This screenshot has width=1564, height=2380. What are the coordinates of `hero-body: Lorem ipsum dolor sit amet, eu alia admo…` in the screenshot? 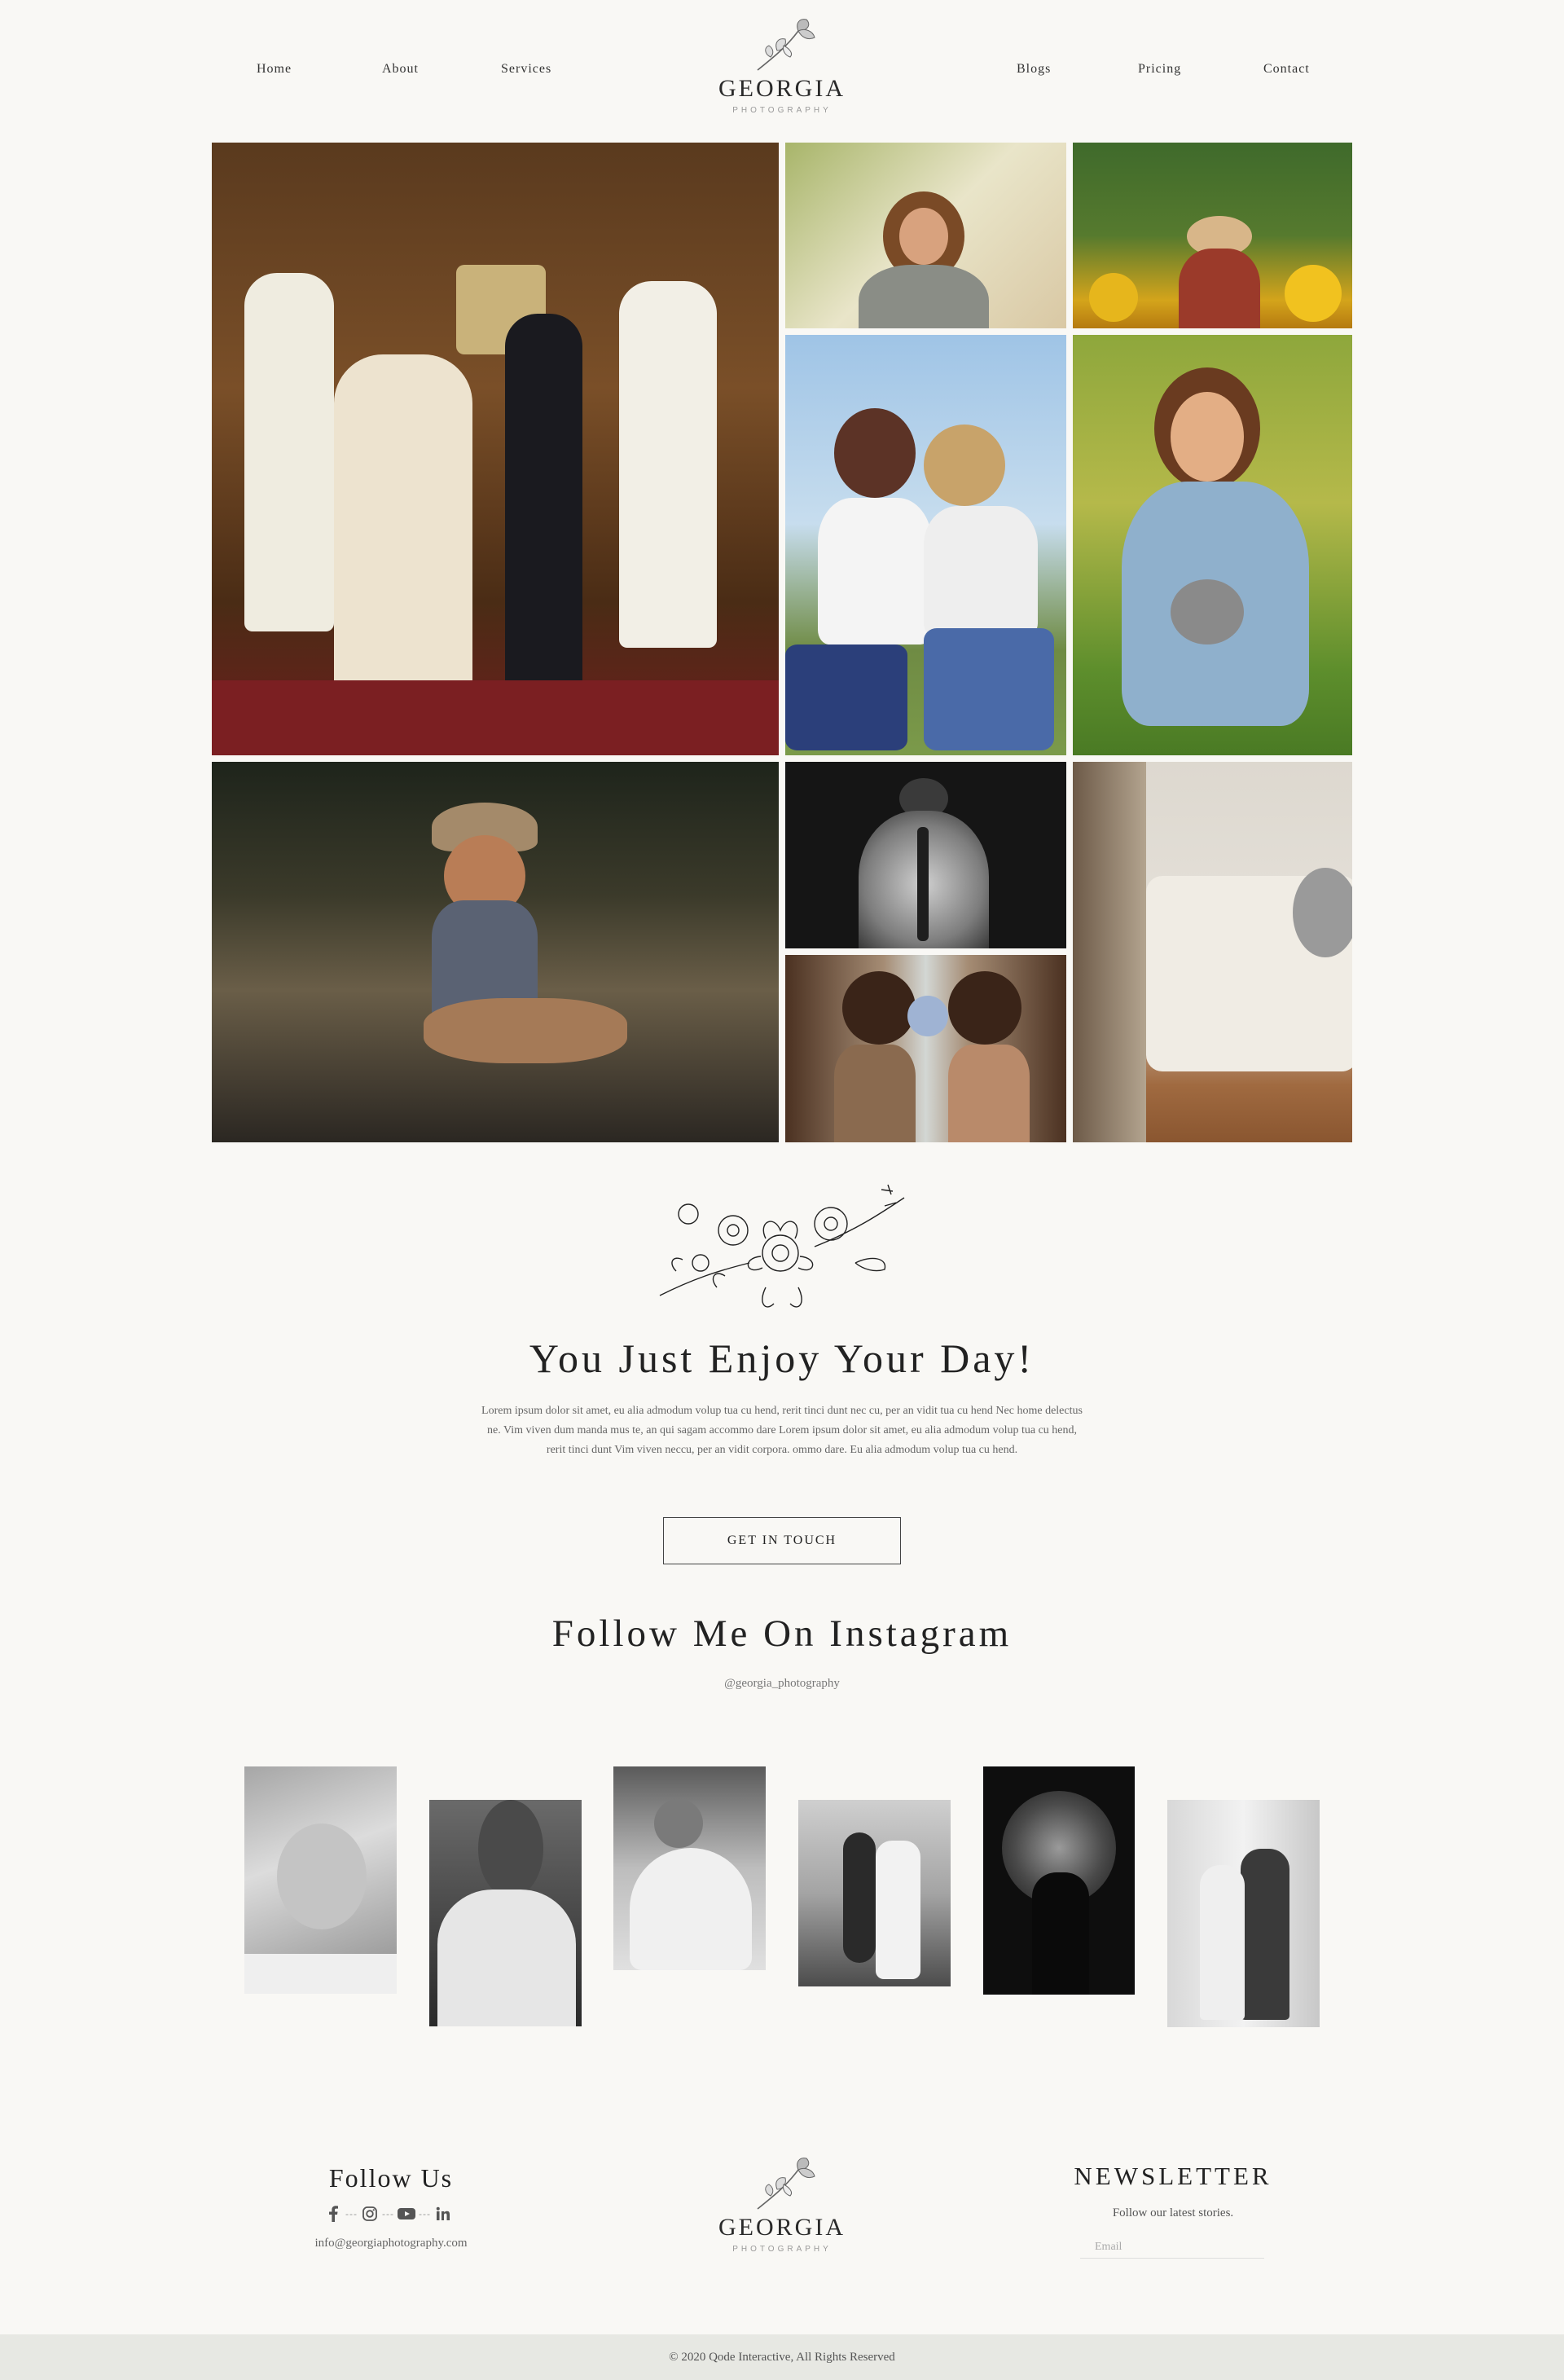 It's located at (782, 1430).